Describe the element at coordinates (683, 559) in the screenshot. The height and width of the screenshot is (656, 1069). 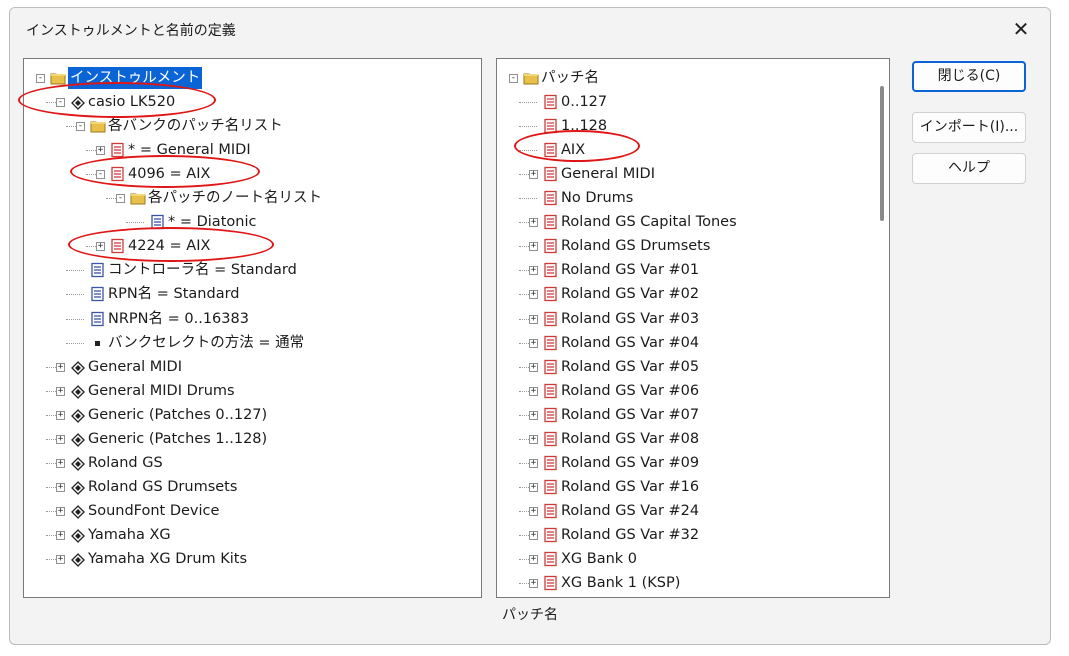
I see `patch-tree-item: + XG Bank 0` at that location.